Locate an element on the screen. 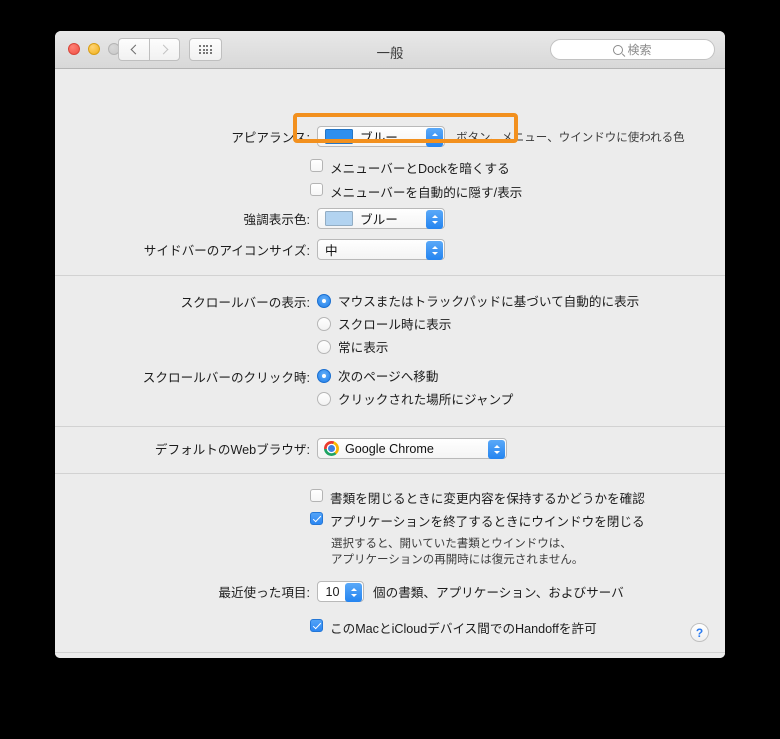 The height and width of the screenshot is (739, 780). close-windows-on-quit-row: アプリケーションを終了するときにウインドウを閉じる is located at coordinates (477, 520).